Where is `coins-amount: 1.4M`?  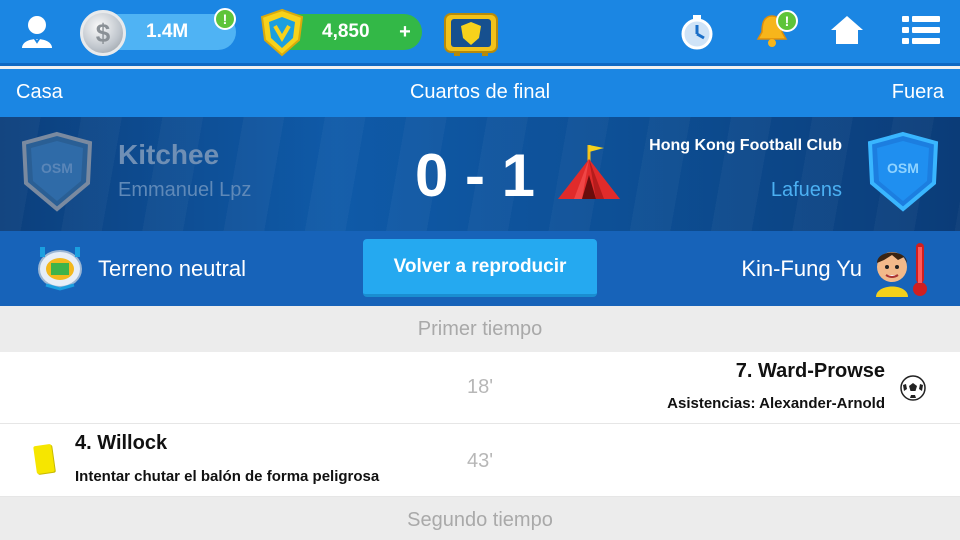
coins-amount: 1.4M is located at coordinates (167, 31).